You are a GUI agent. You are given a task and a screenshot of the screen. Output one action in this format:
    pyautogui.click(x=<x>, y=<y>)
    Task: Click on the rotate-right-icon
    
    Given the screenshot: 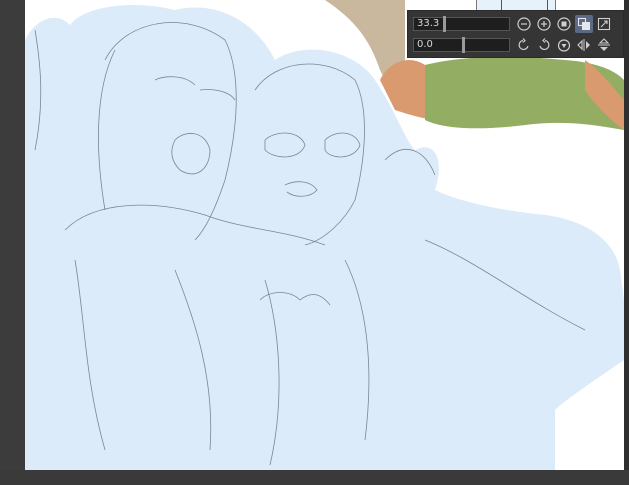 What is the action you would take?
    pyautogui.click(x=544, y=44)
    